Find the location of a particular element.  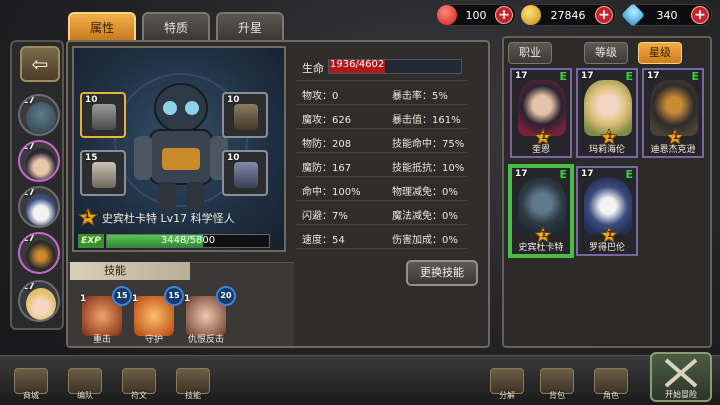

card-name: 玛莉海伦 is located at coordinates (606, 150).